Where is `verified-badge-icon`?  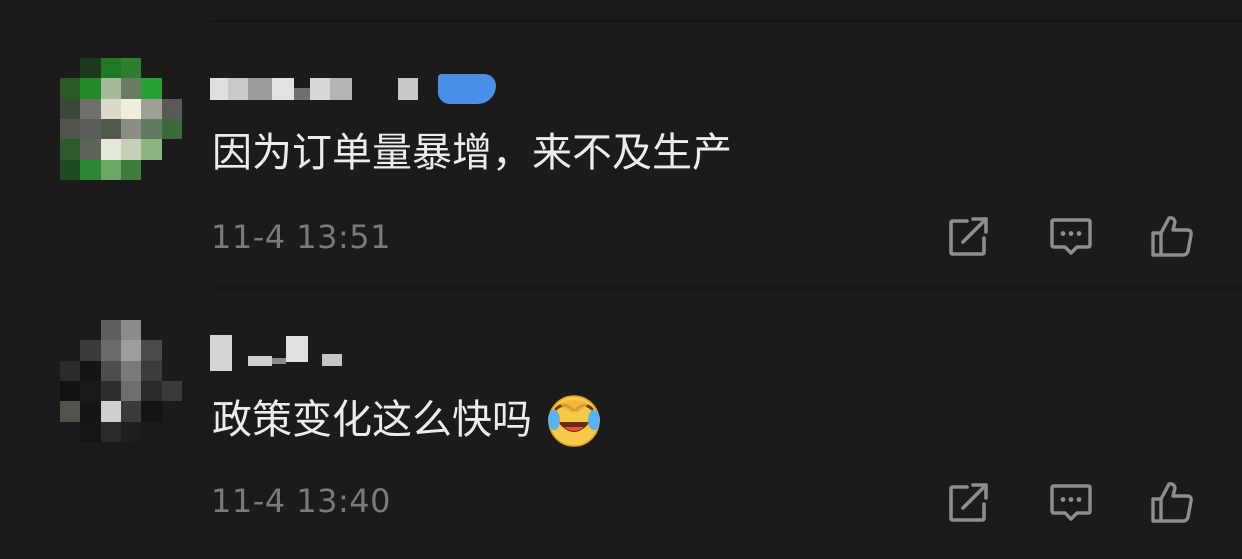 verified-badge-icon is located at coordinates (467, 89).